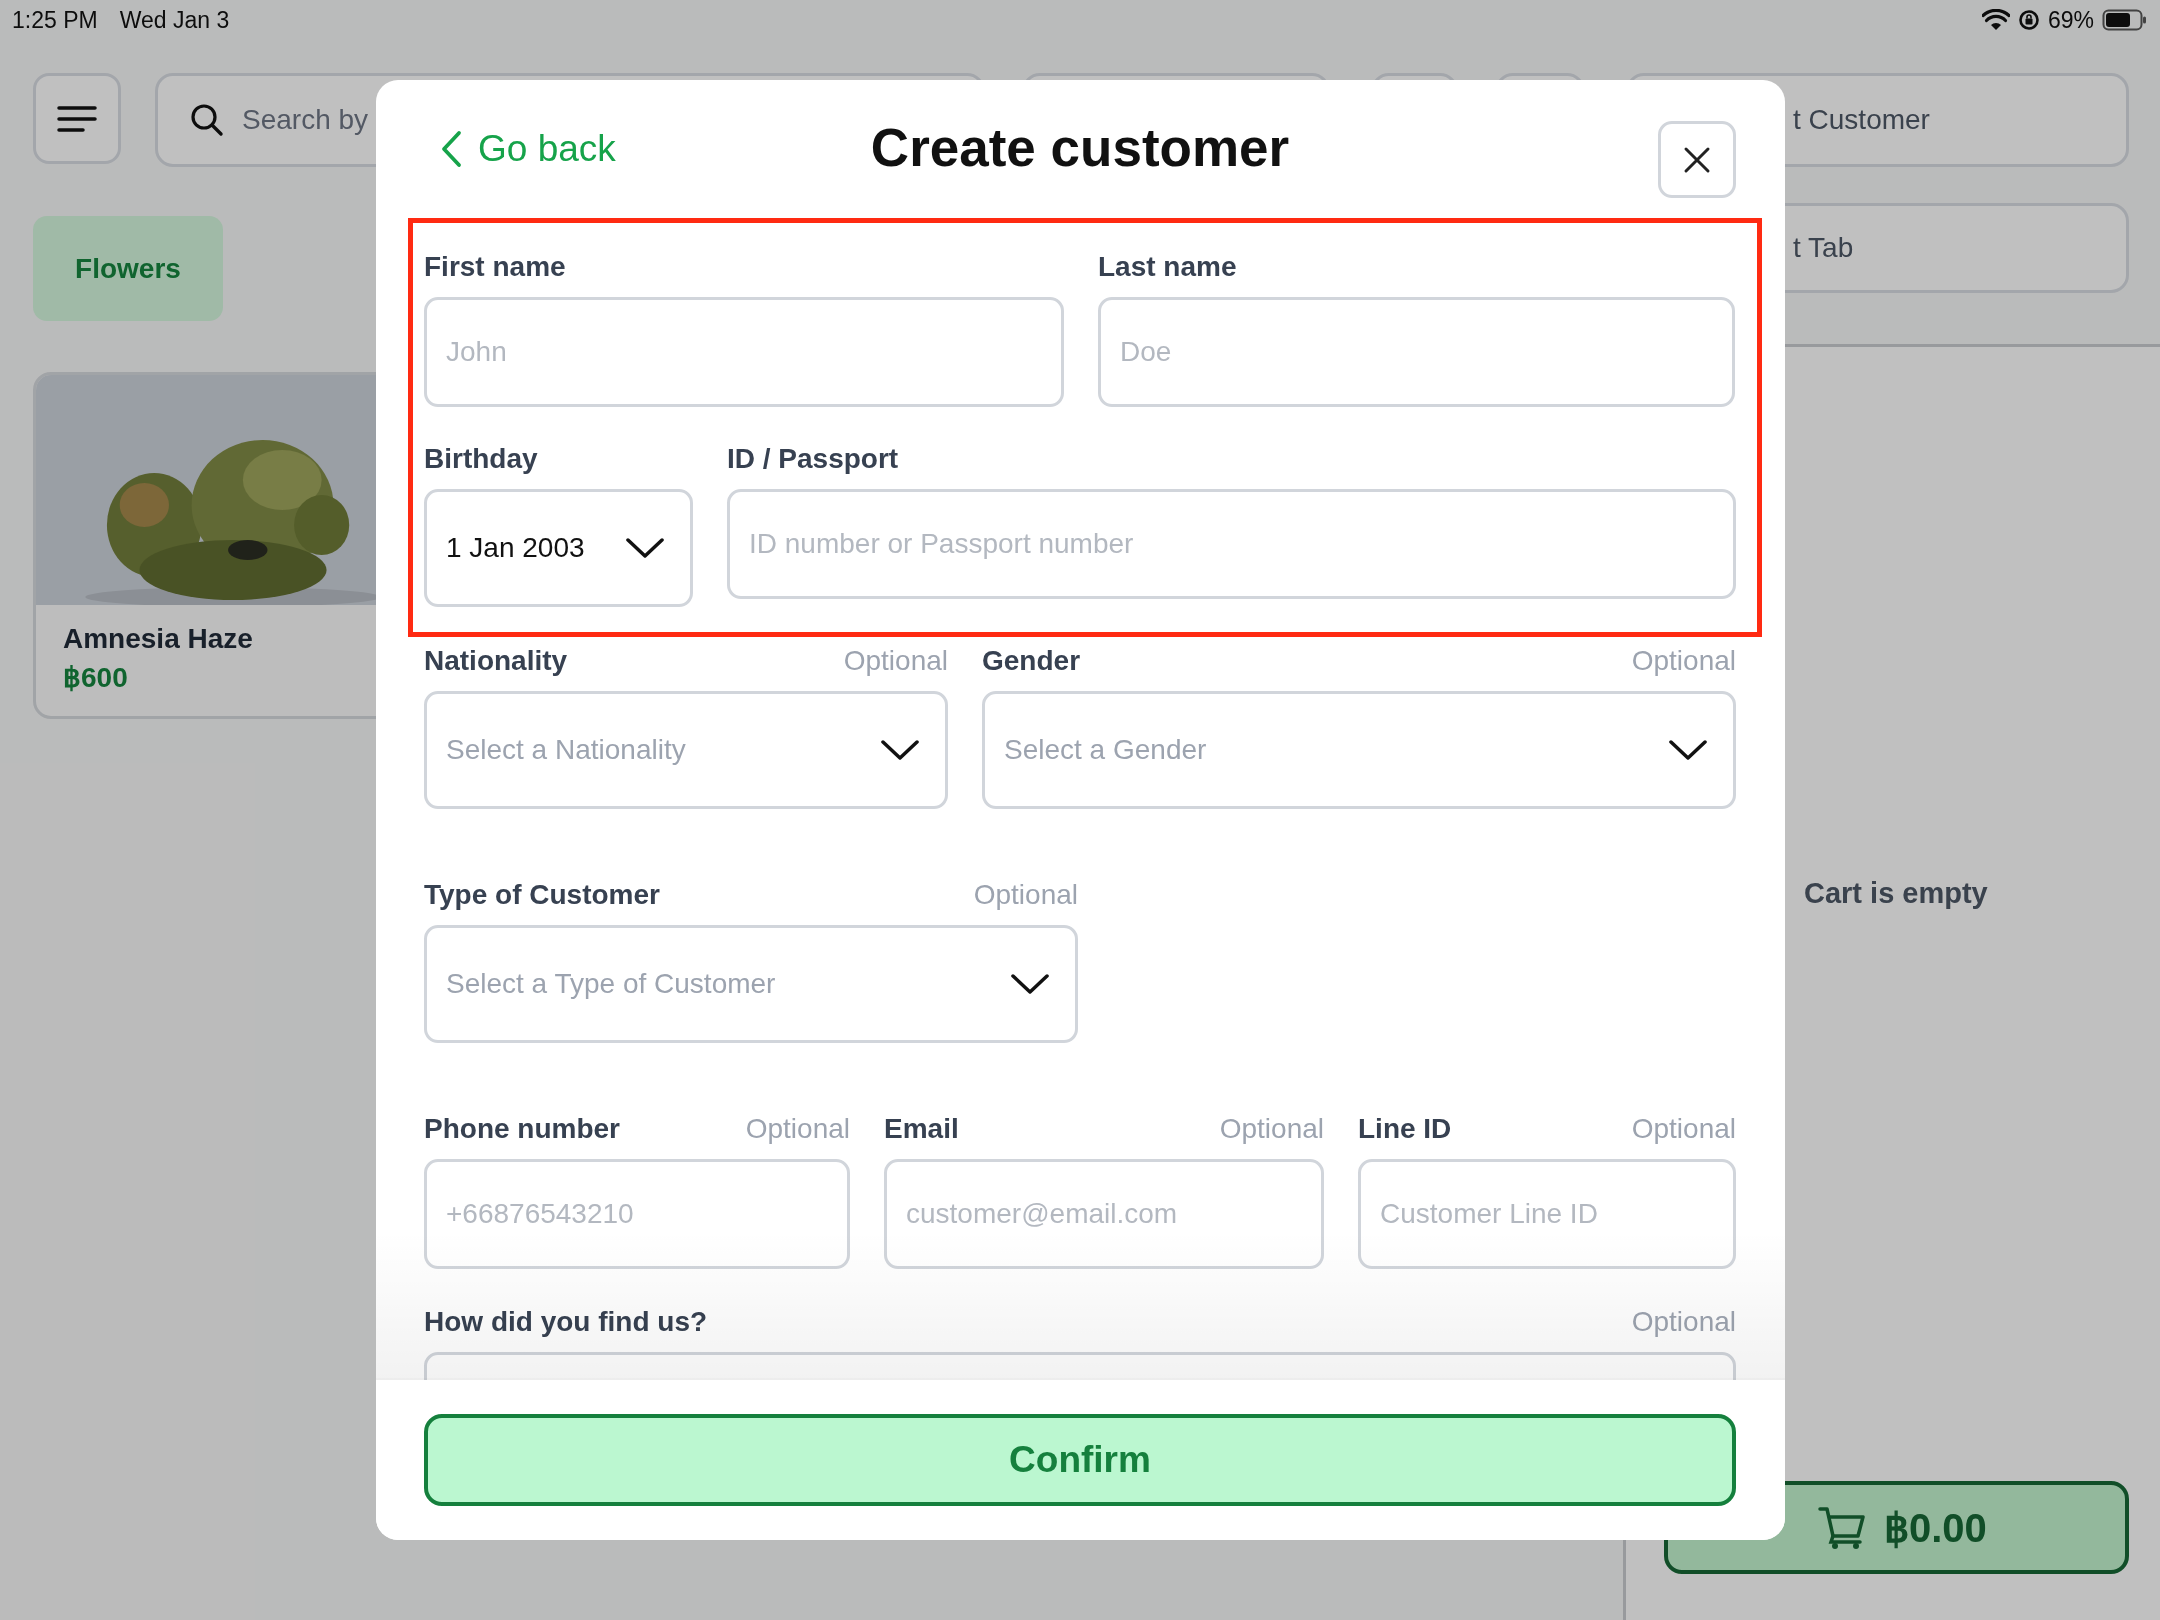 Image resolution: width=2160 pixels, height=1620 pixels. Describe the element at coordinates (566, 1322) in the screenshot. I see `field-label: How did you find us?` at that location.